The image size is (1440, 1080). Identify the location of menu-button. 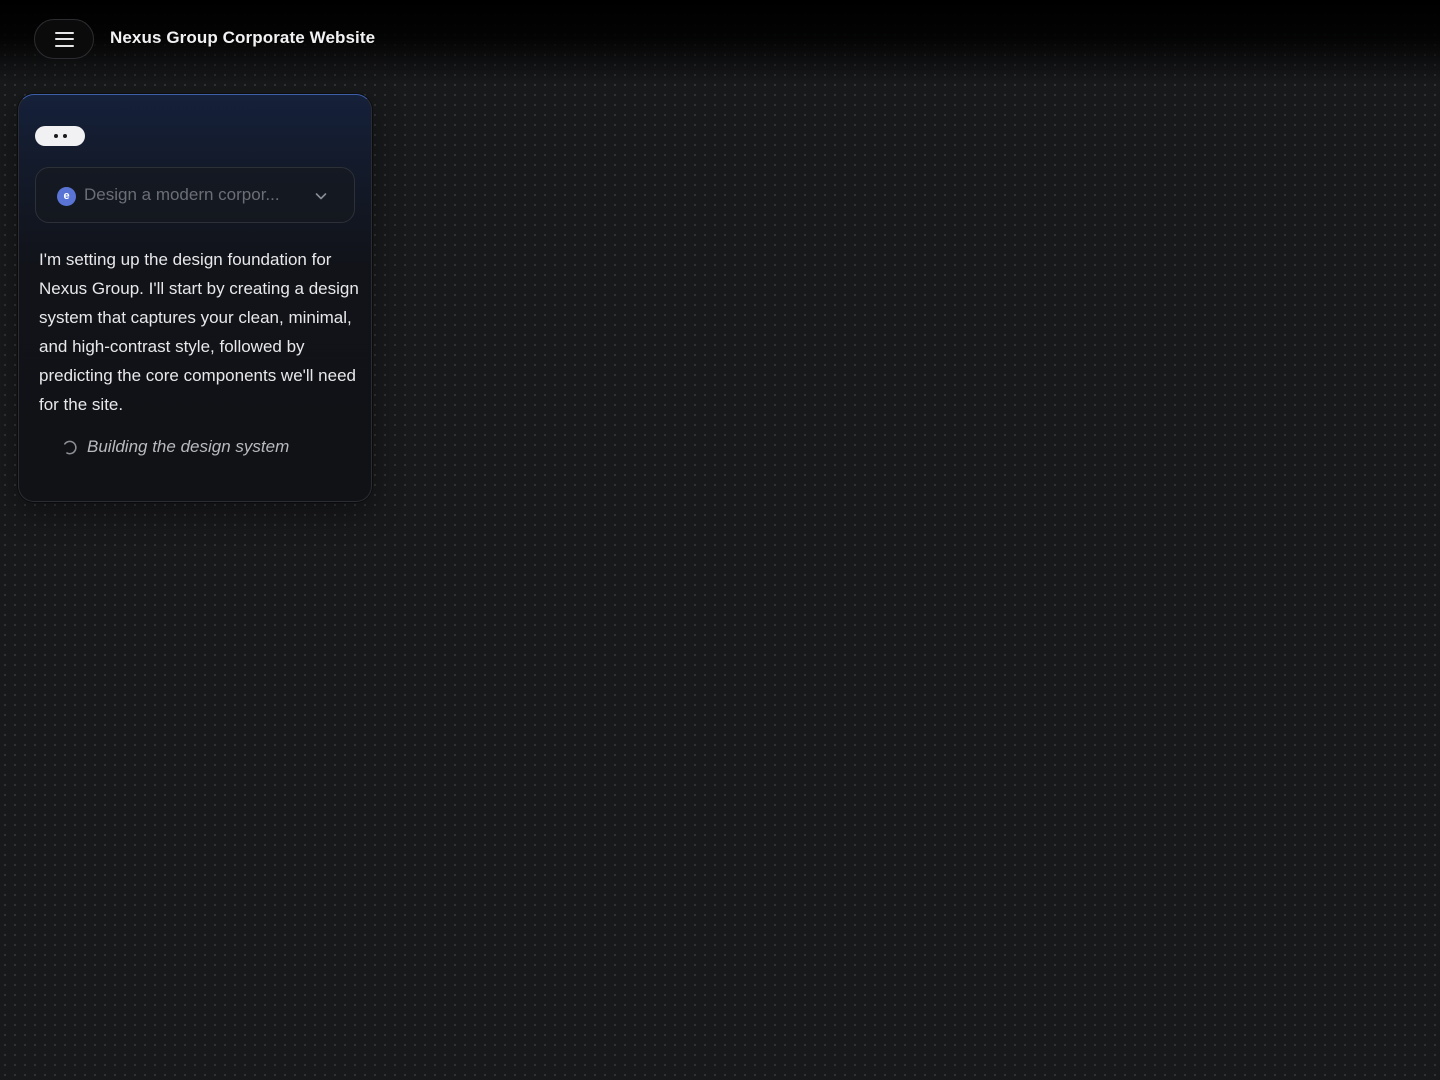
(64, 39).